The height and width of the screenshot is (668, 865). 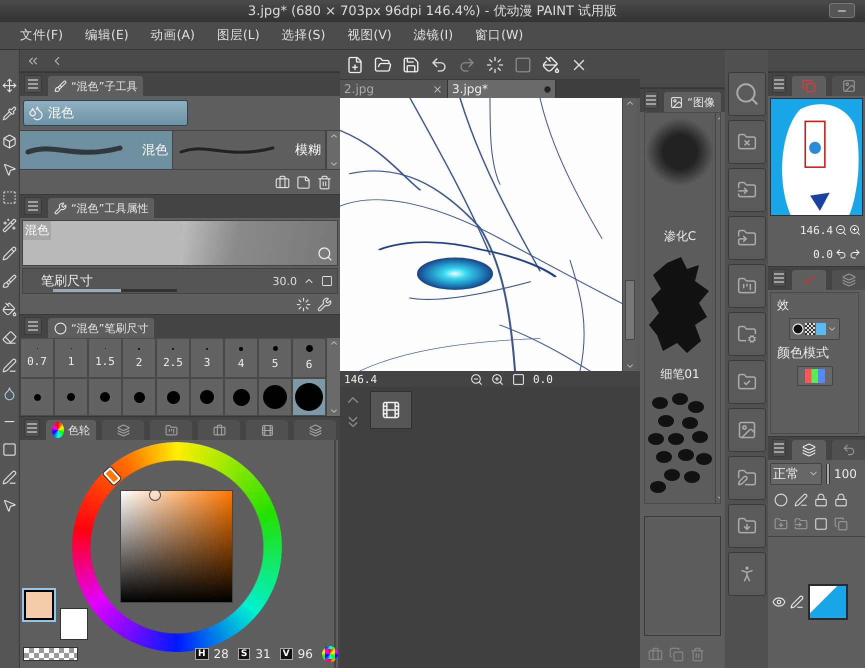 I want to click on fit-icon, so click(x=518, y=379).